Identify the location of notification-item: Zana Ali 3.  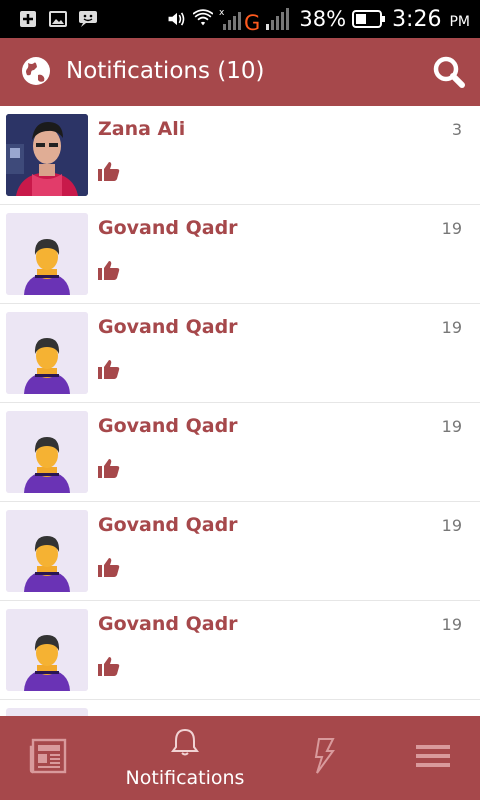
(240, 155).